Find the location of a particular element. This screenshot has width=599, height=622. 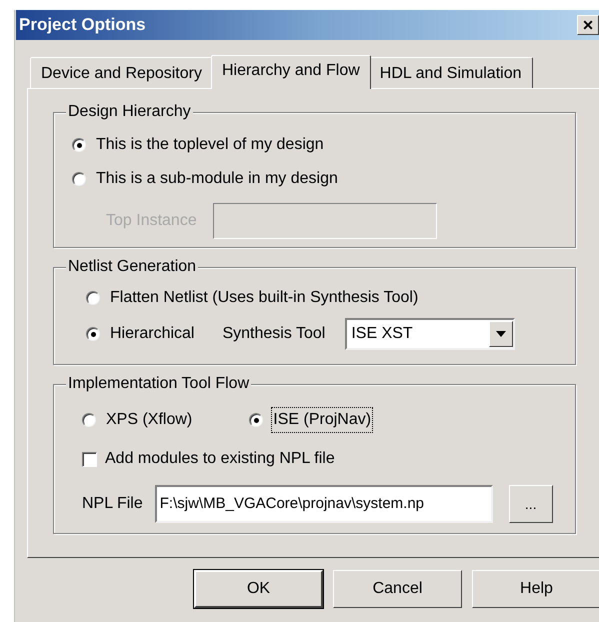

radio-label: ISE (ProjNav) is located at coordinates (322, 420).